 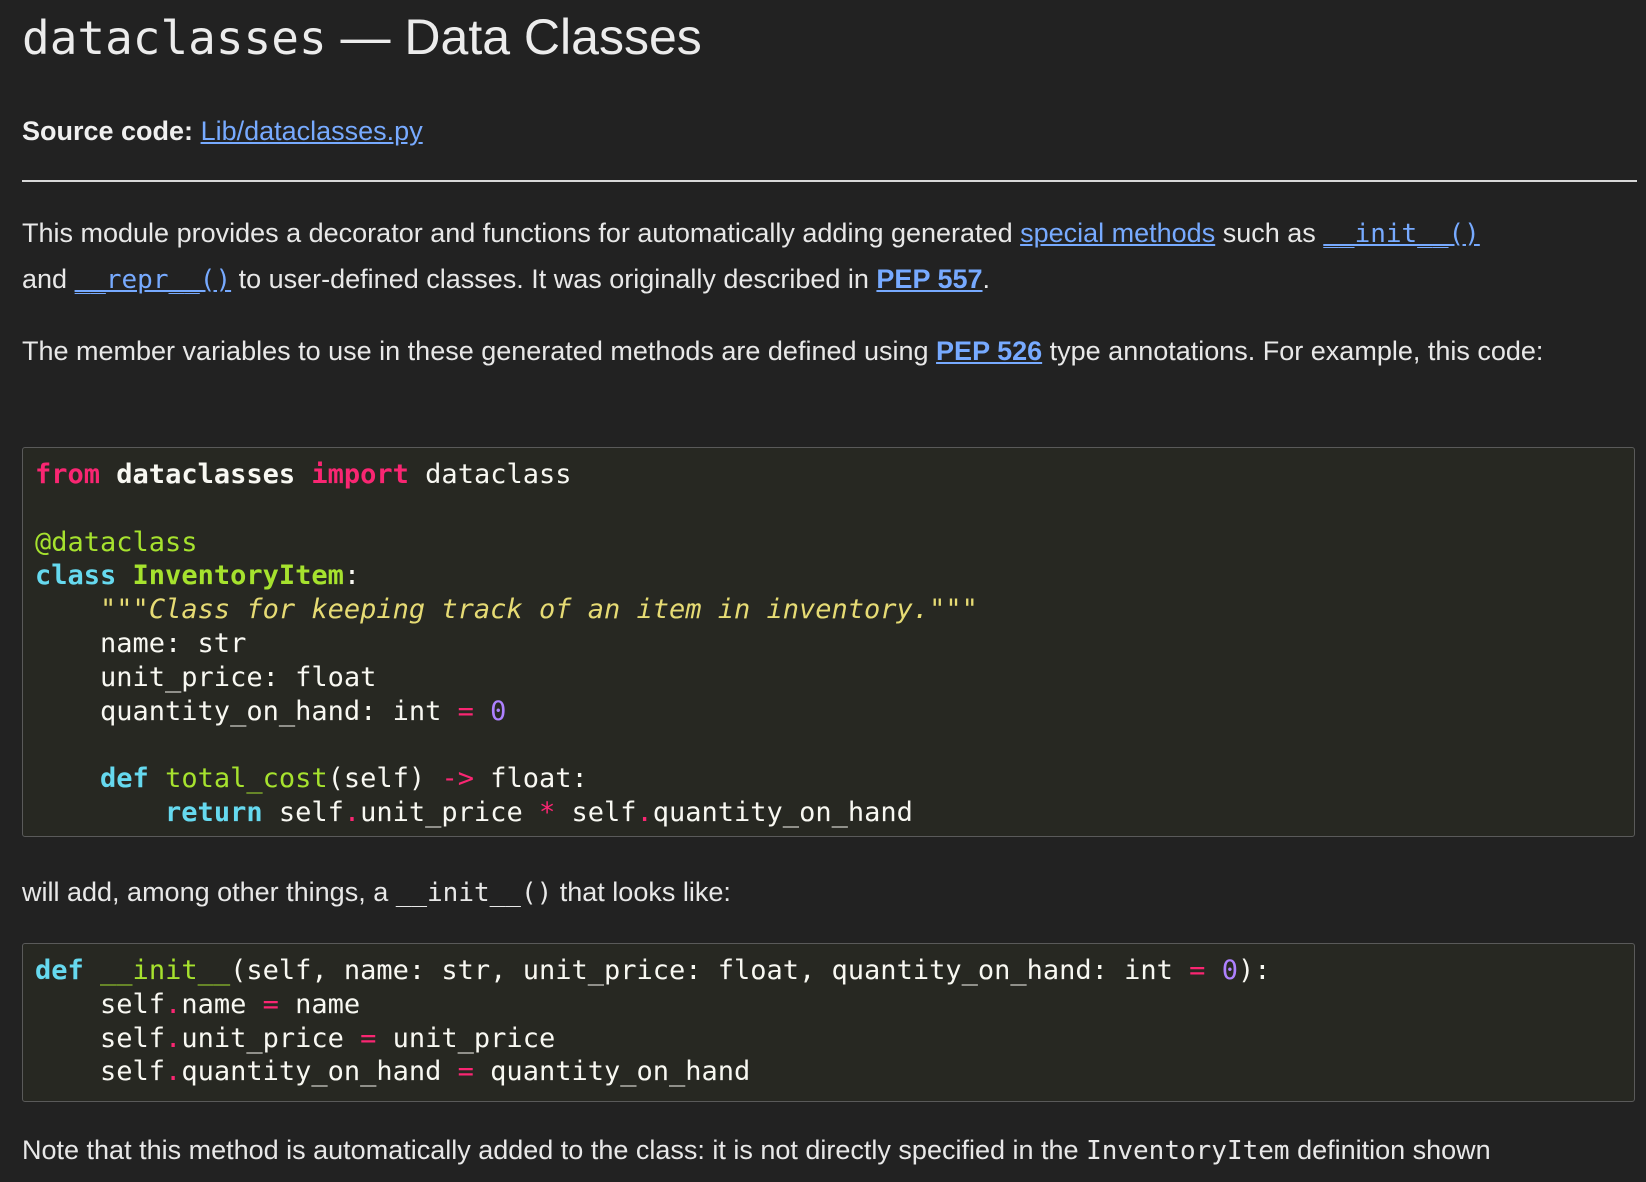 What do you see at coordinates (206, 677) in the screenshot?
I see `code-line: unit_price: float` at bounding box center [206, 677].